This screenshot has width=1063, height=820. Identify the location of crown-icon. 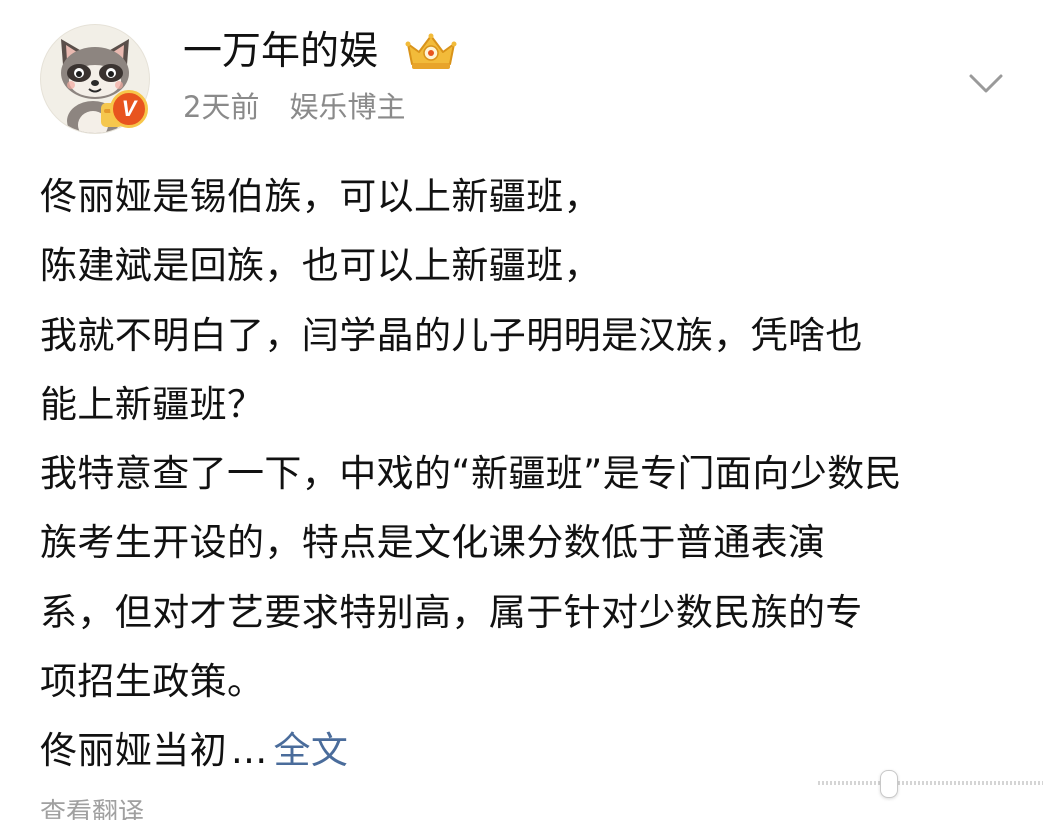
(431, 52).